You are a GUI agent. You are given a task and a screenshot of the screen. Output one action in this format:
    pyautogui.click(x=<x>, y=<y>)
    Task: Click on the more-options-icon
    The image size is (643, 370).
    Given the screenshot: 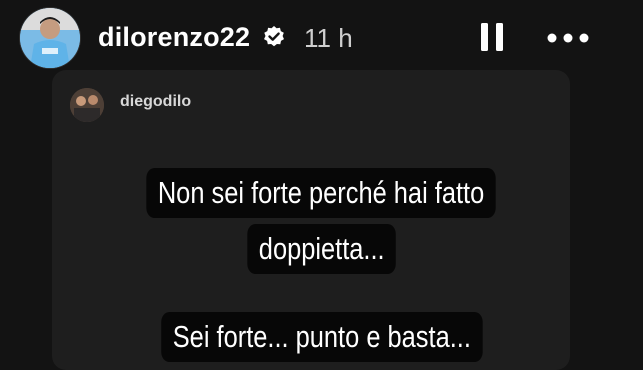 What is the action you would take?
    pyautogui.click(x=568, y=38)
    